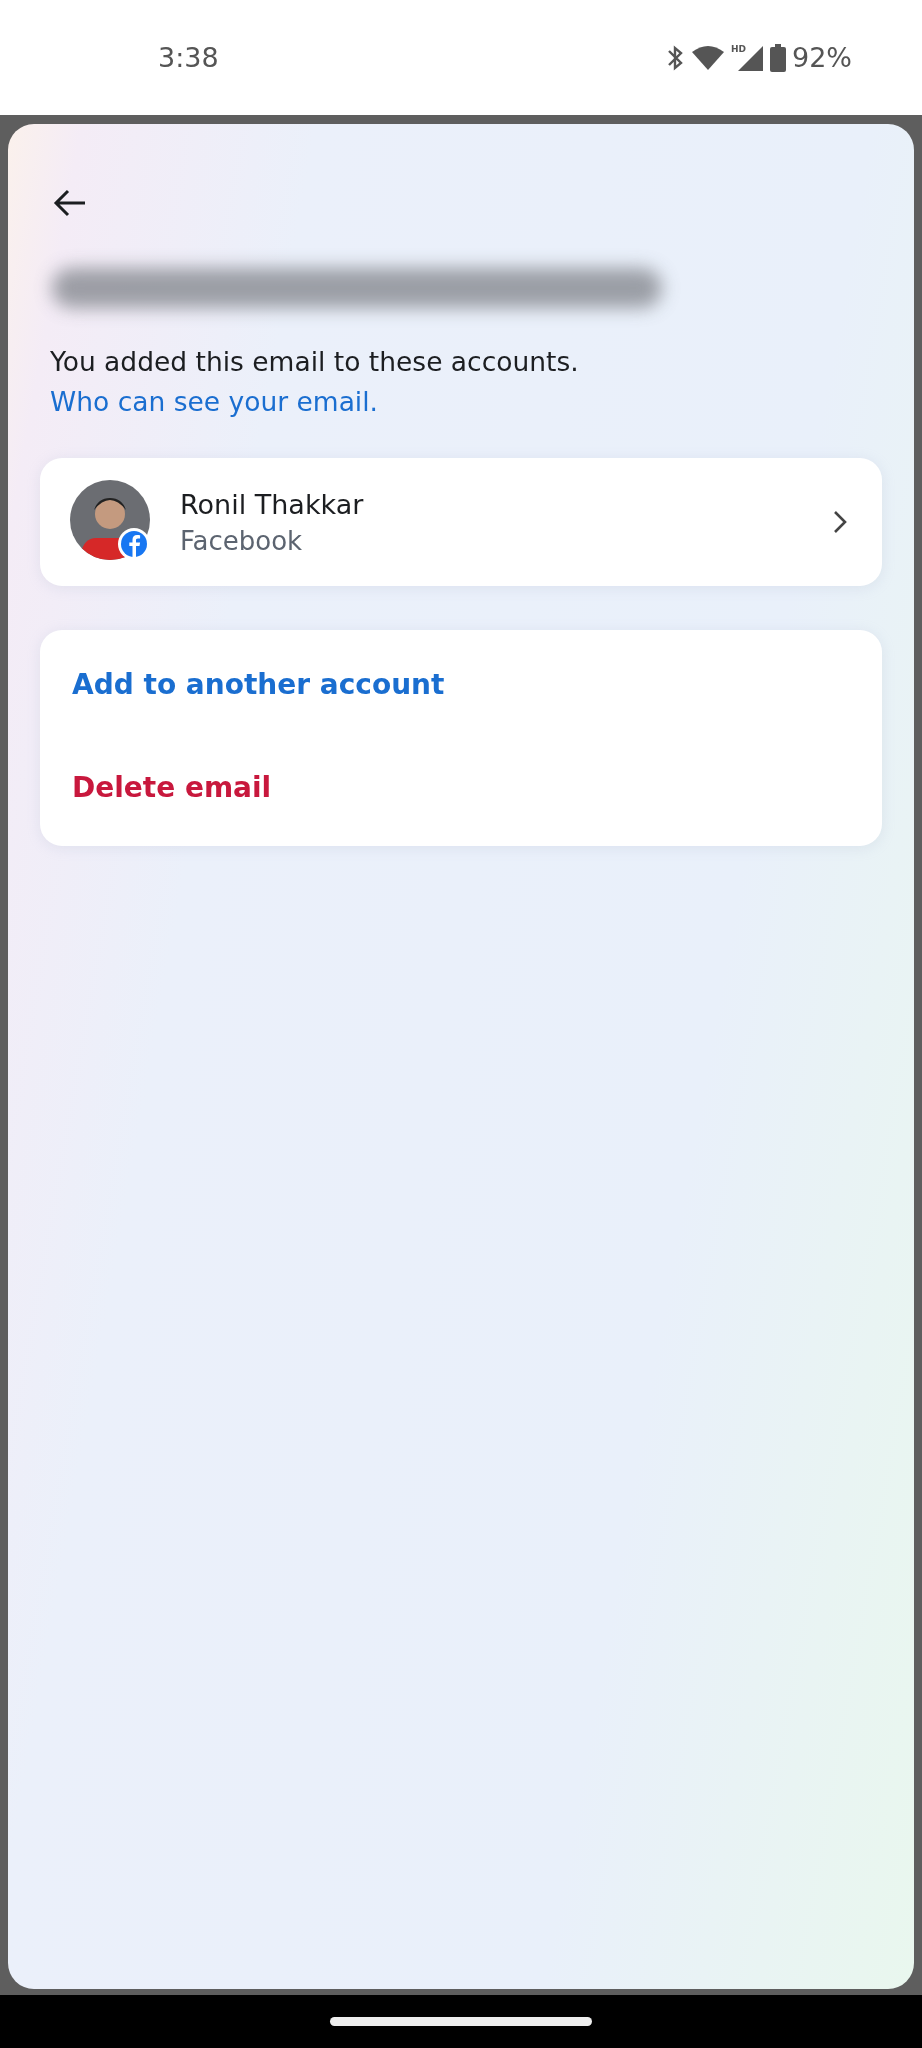 This screenshot has height=2048, width=922. What do you see at coordinates (214, 401) in the screenshot?
I see `privacy-link: Who can see your email.` at bounding box center [214, 401].